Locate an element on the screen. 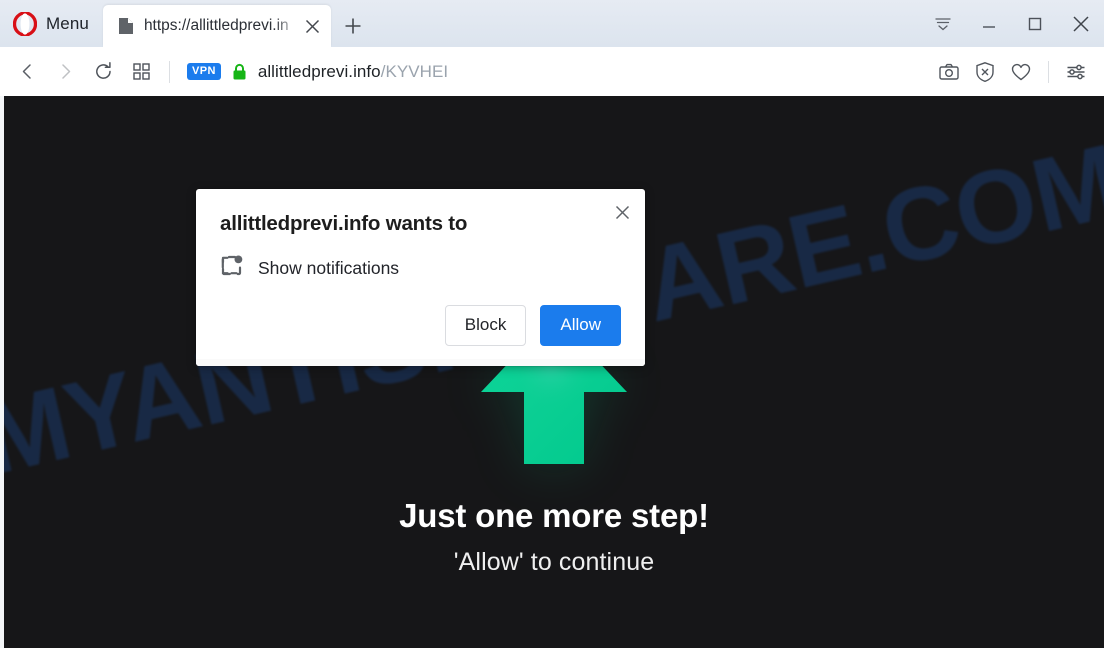 This screenshot has height=648, width=1104. address-bar: VPN allittledprevi.info/KYVHEI is located at coordinates (552, 71).